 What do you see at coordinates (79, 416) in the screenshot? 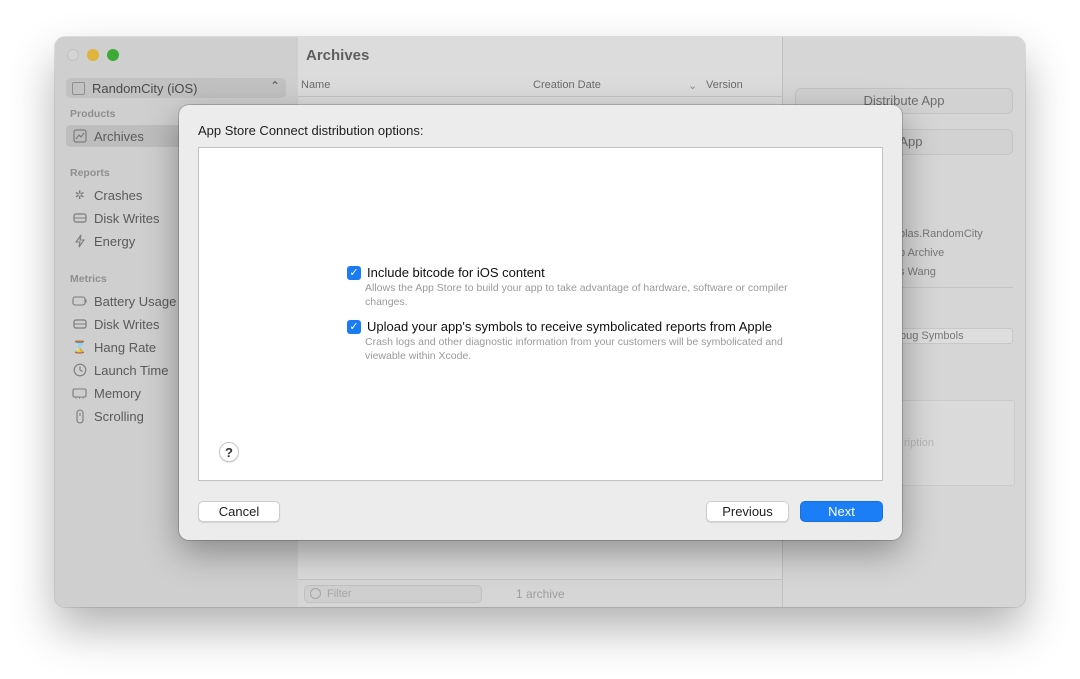
I see `scroll-icon` at bounding box center [79, 416].